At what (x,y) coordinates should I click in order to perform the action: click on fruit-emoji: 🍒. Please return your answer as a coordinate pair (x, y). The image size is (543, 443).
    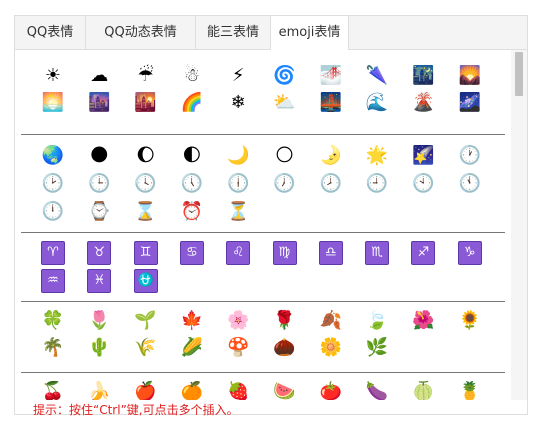
    Looking at the image, I should click on (53, 390).